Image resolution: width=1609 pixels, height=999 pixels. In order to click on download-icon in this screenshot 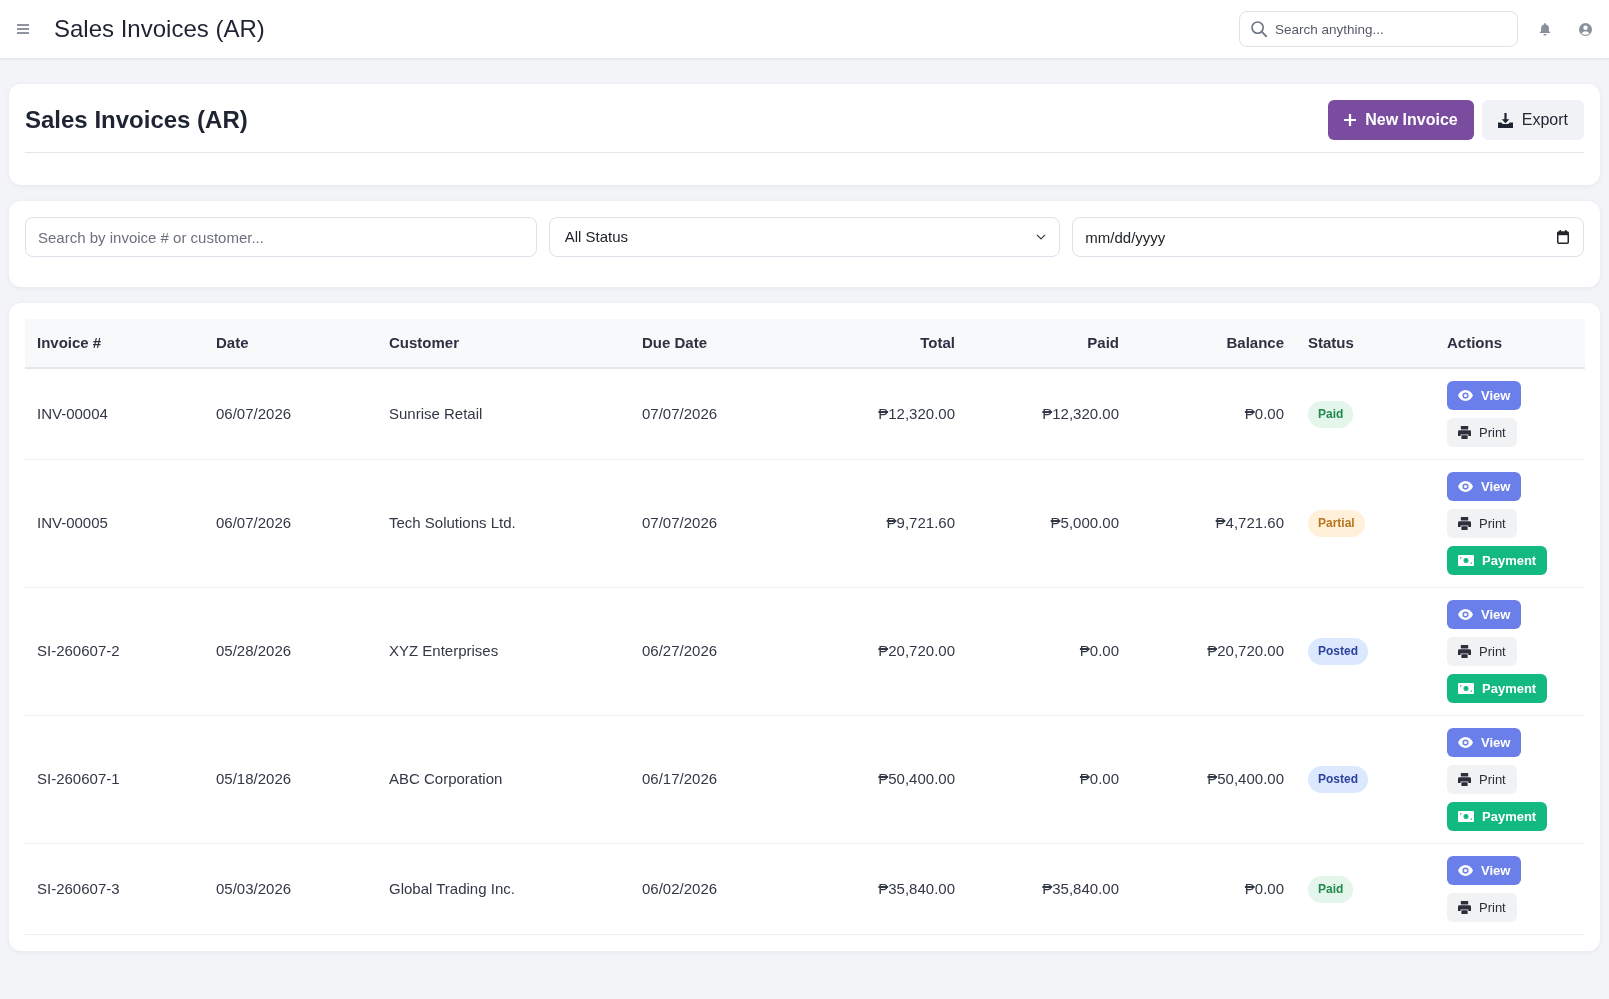, I will do `click(1505, 120)`.